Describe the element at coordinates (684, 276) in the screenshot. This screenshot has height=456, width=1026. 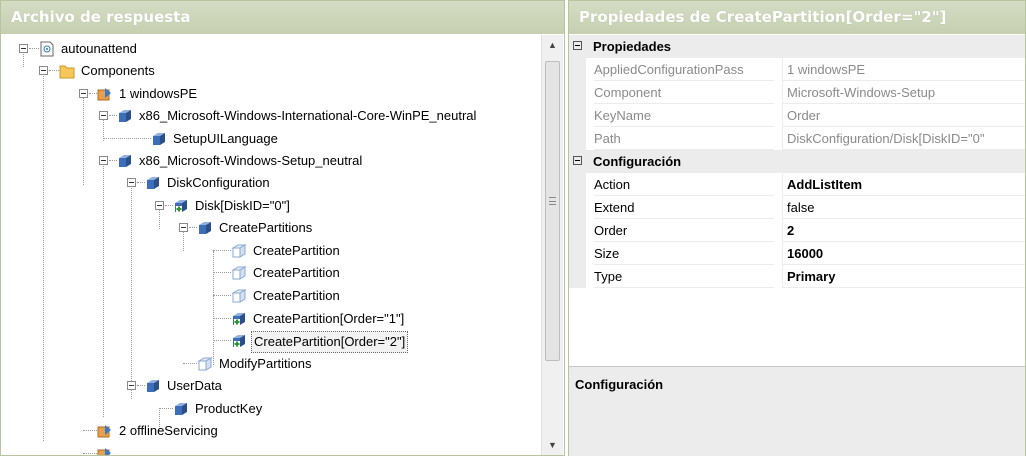
I see `property-name: Type` at that location.